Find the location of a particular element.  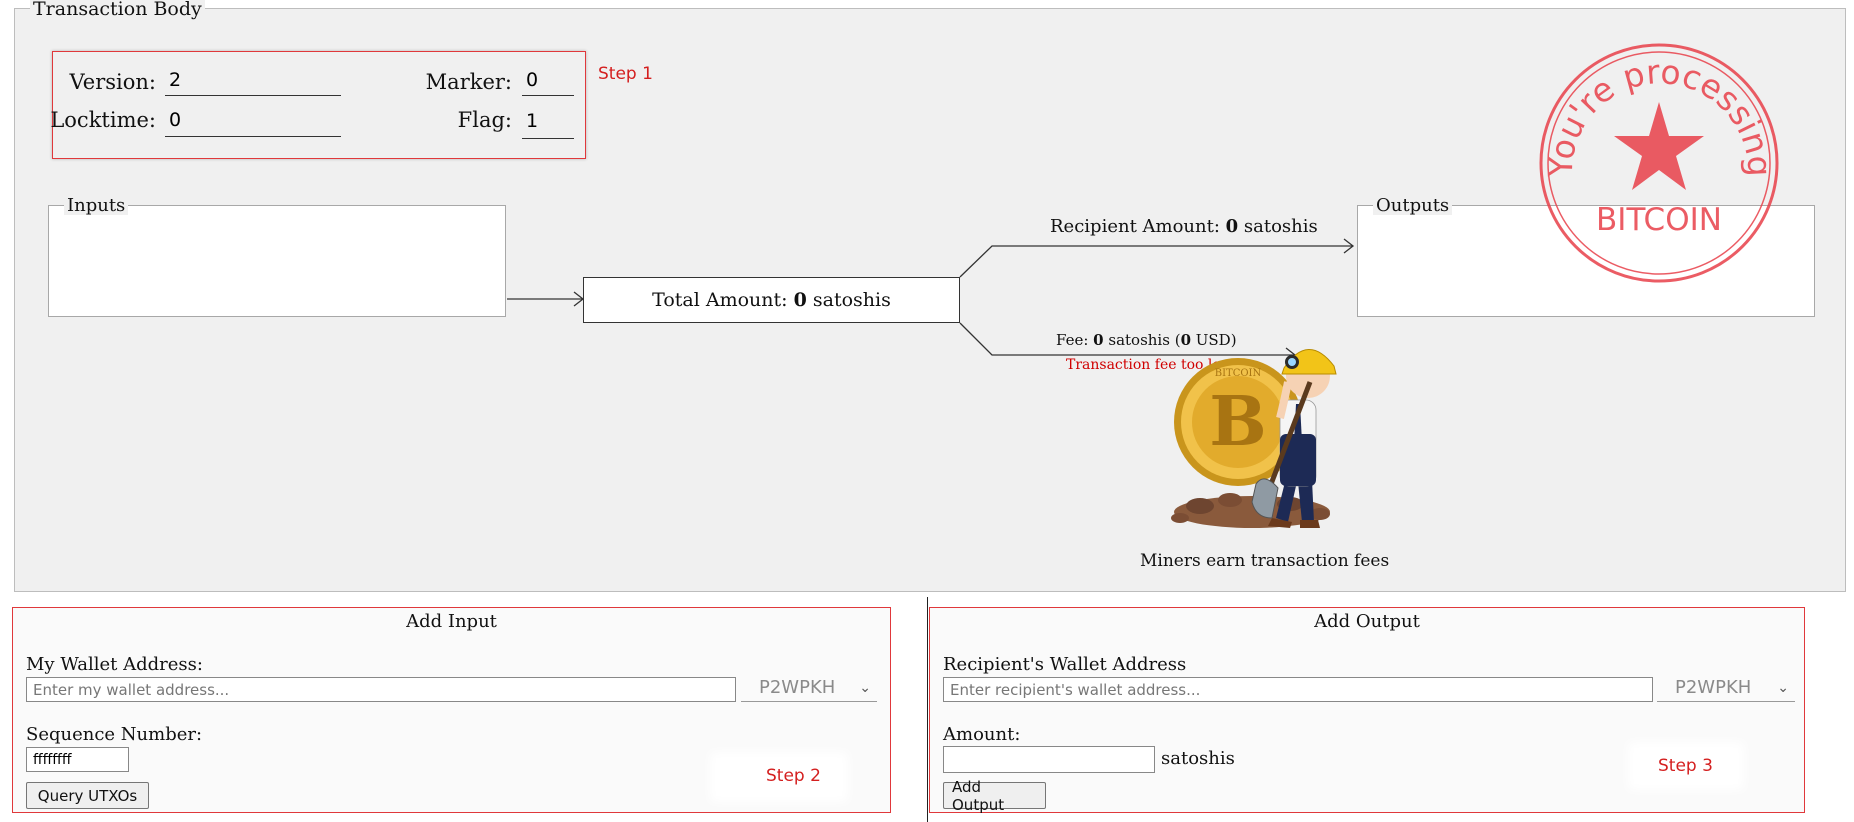

add-input-title: Add Input is located at coordinates (451, 621).